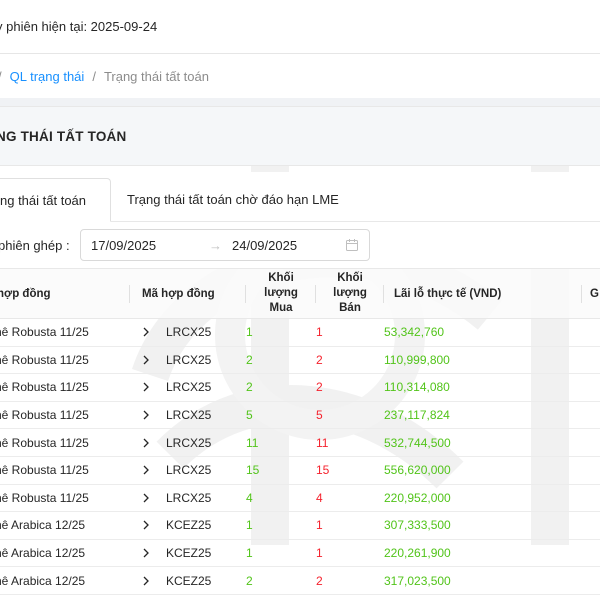 The width and height of the screenshot is (600, 600). I want to click on realized-pl: 237,117,824, so click(417, 415).